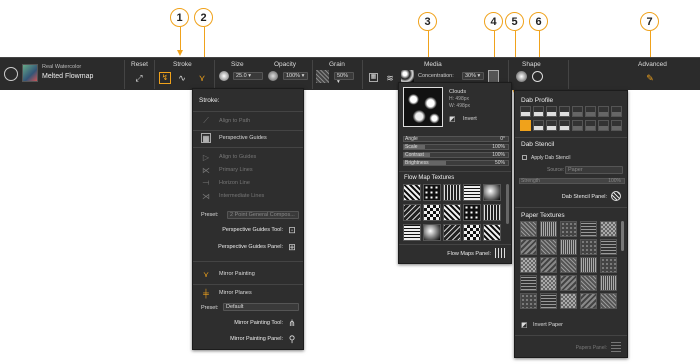 This screenshot has height=364, width=700. What do you see at coordinates (226, 293) in the screenshot?
I see `mirror-planes-option: ╪ Mirror Planes` at bounding box center [226, 293].